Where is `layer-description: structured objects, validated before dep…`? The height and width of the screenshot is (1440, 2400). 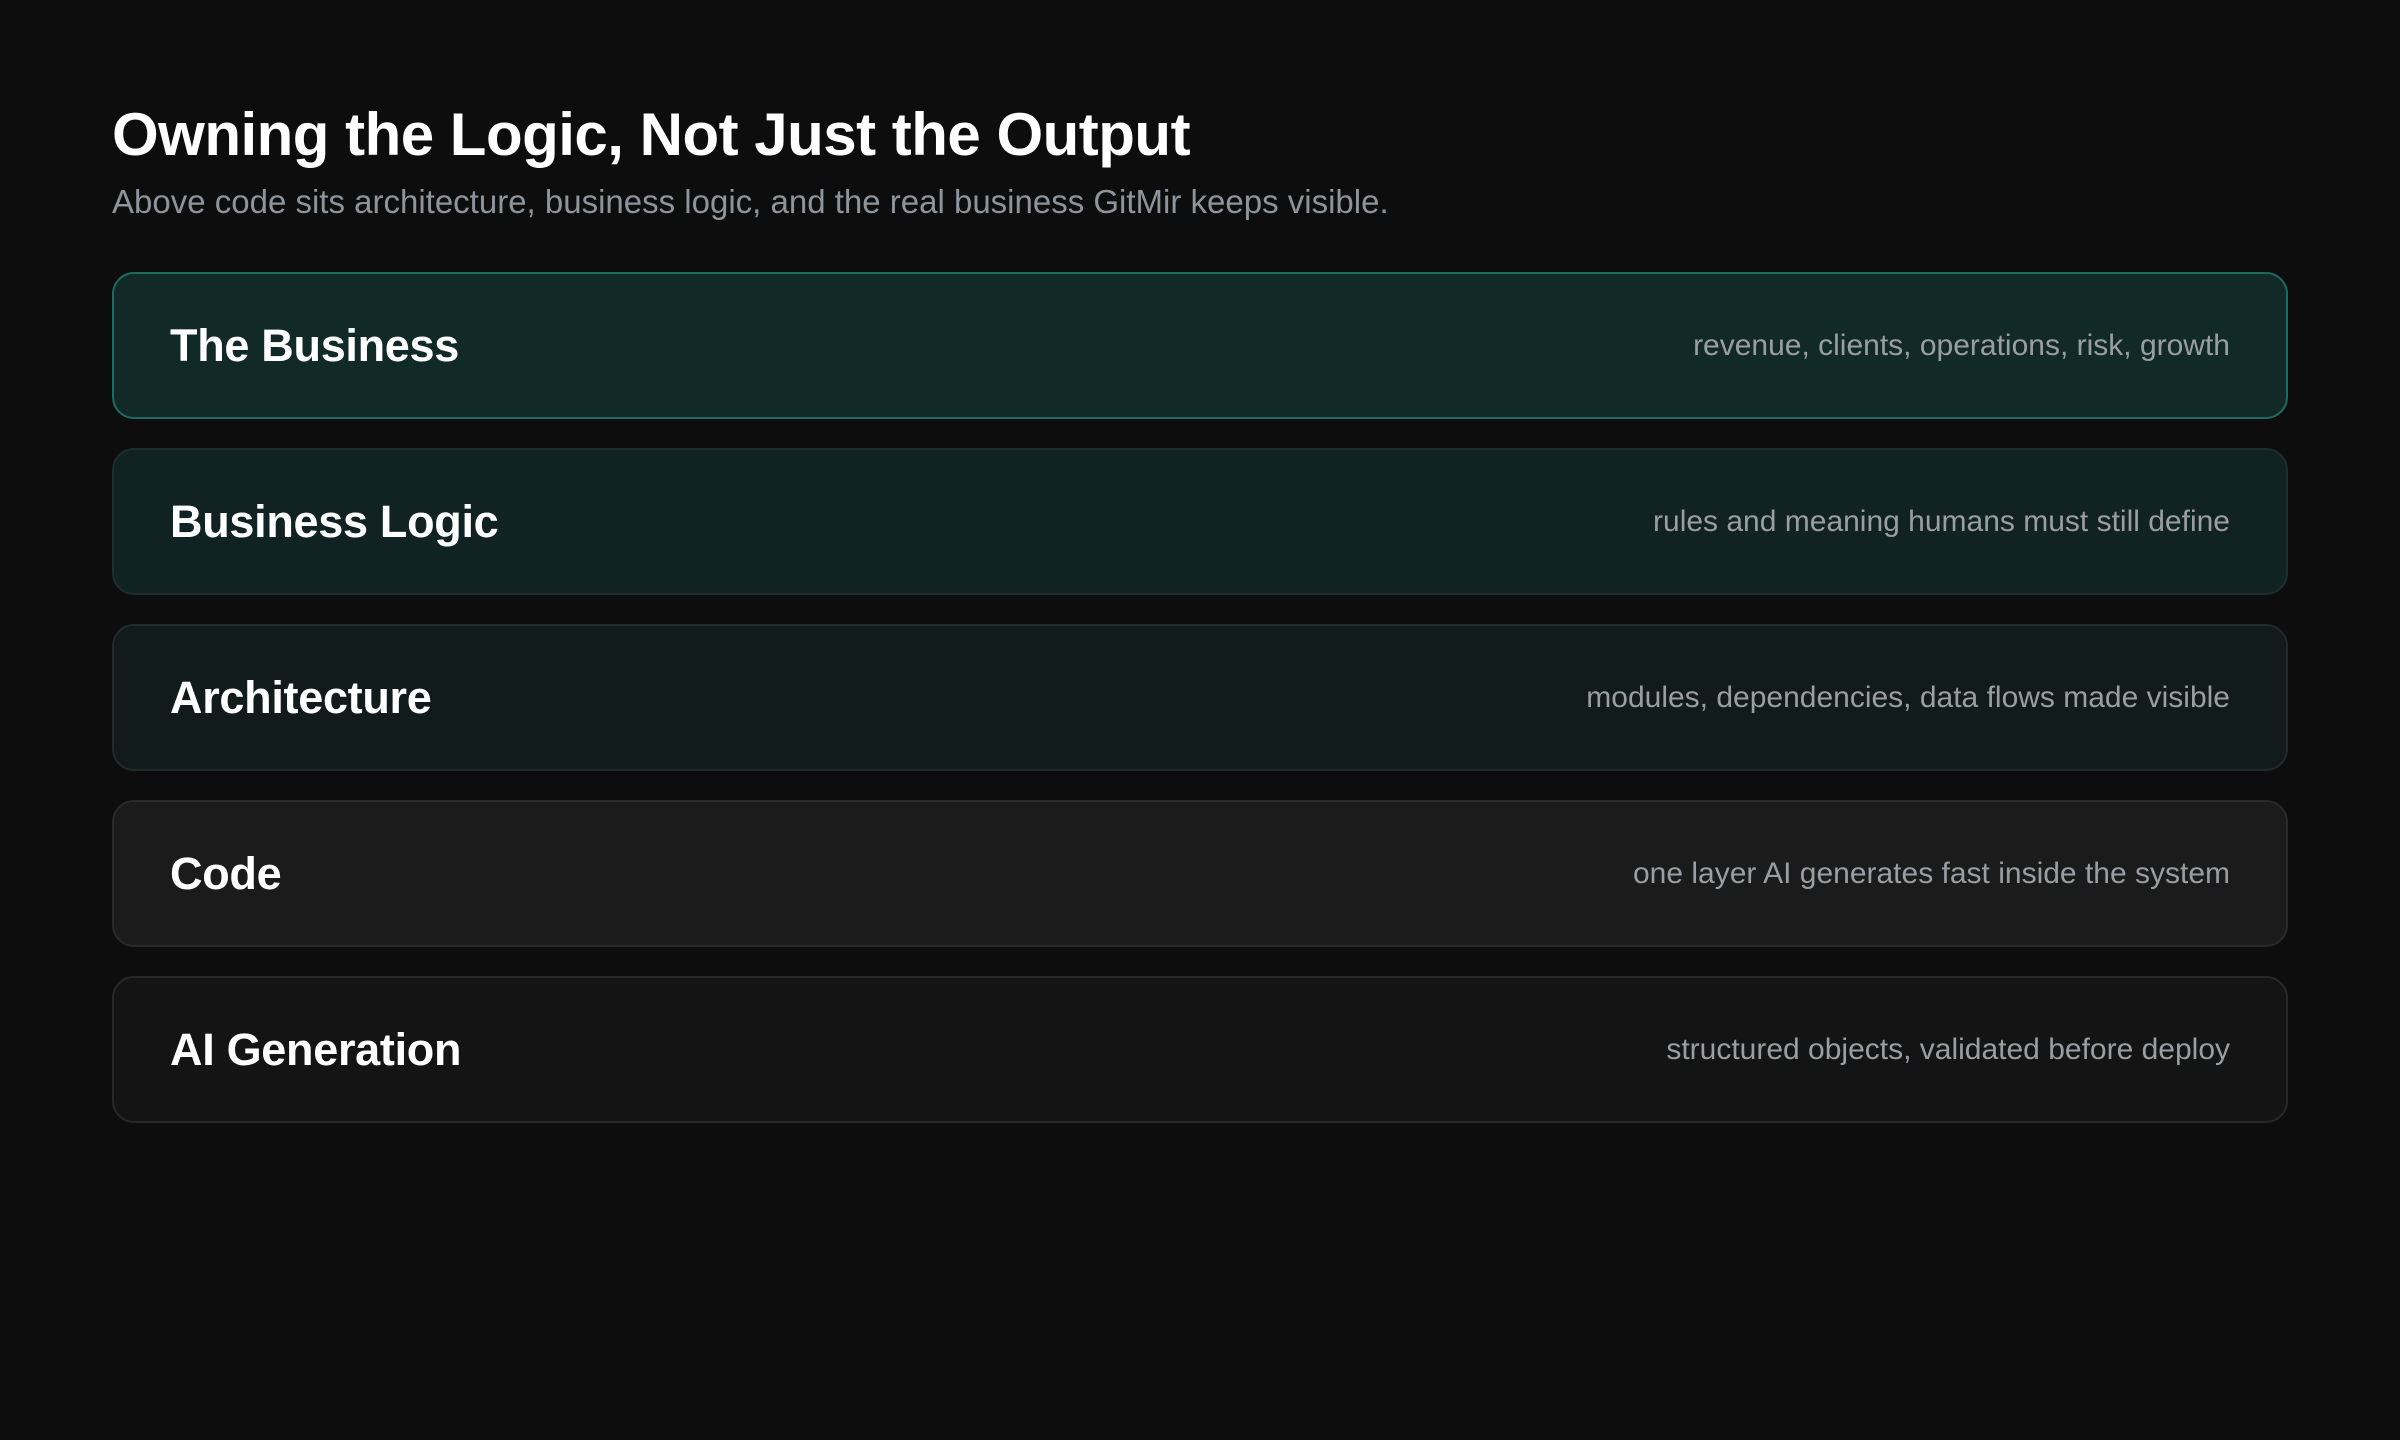
layer-description: structured objects, validated before dep… is located at coordinates (1948, 1049).